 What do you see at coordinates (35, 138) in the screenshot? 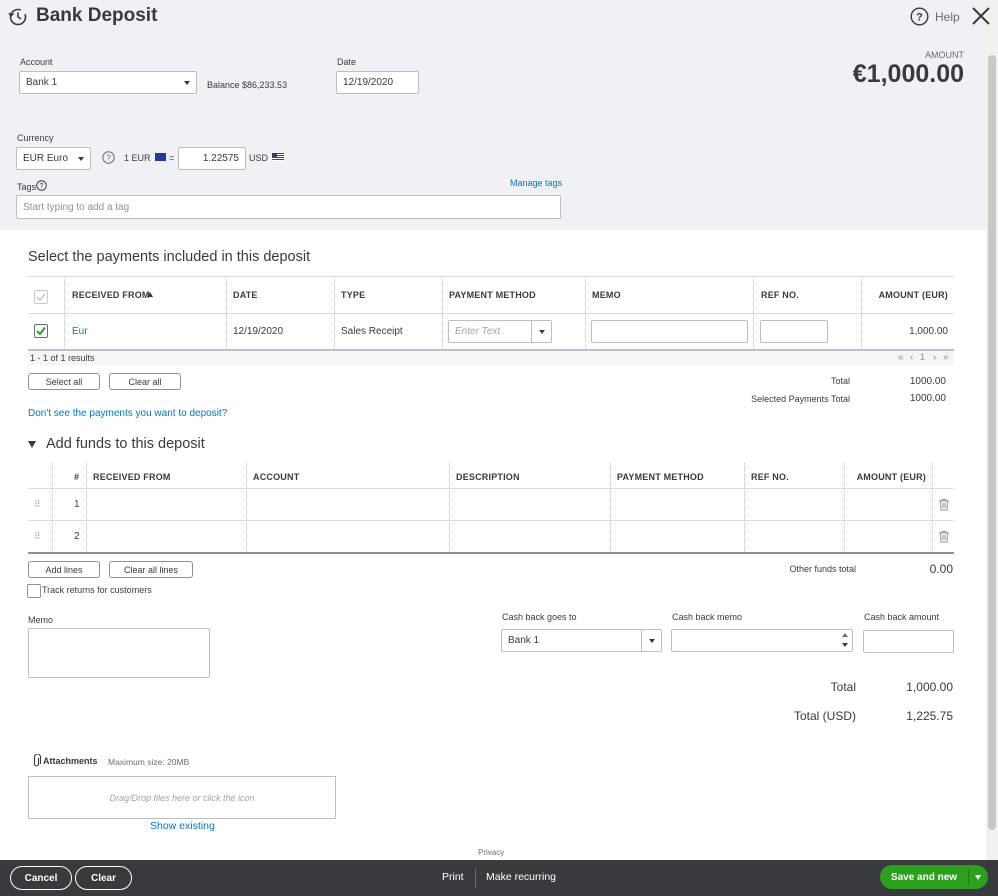
I see `currency-label: Currency` at bounding box center [35, 138].